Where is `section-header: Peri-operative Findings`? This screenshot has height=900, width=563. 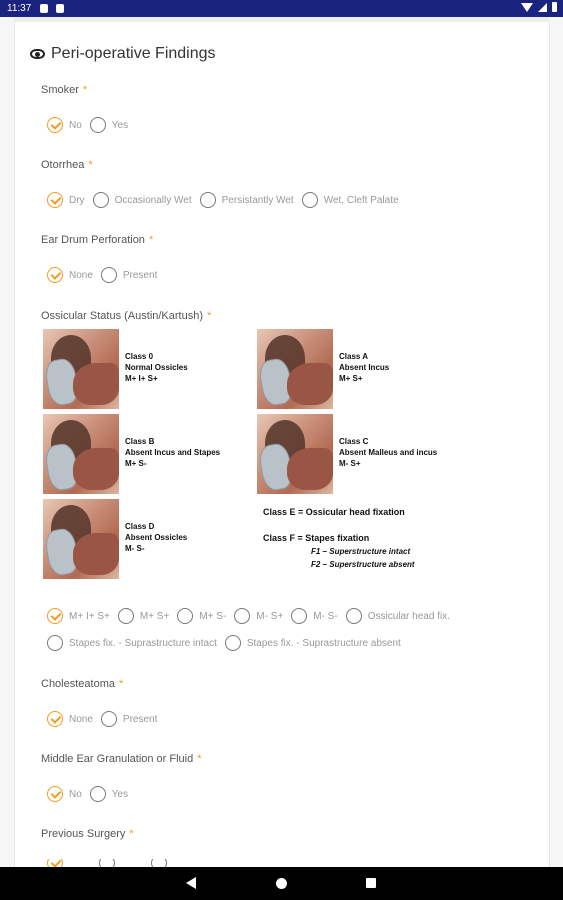 section-header: Peri-operative Findings is located at coordinates (123, 54).